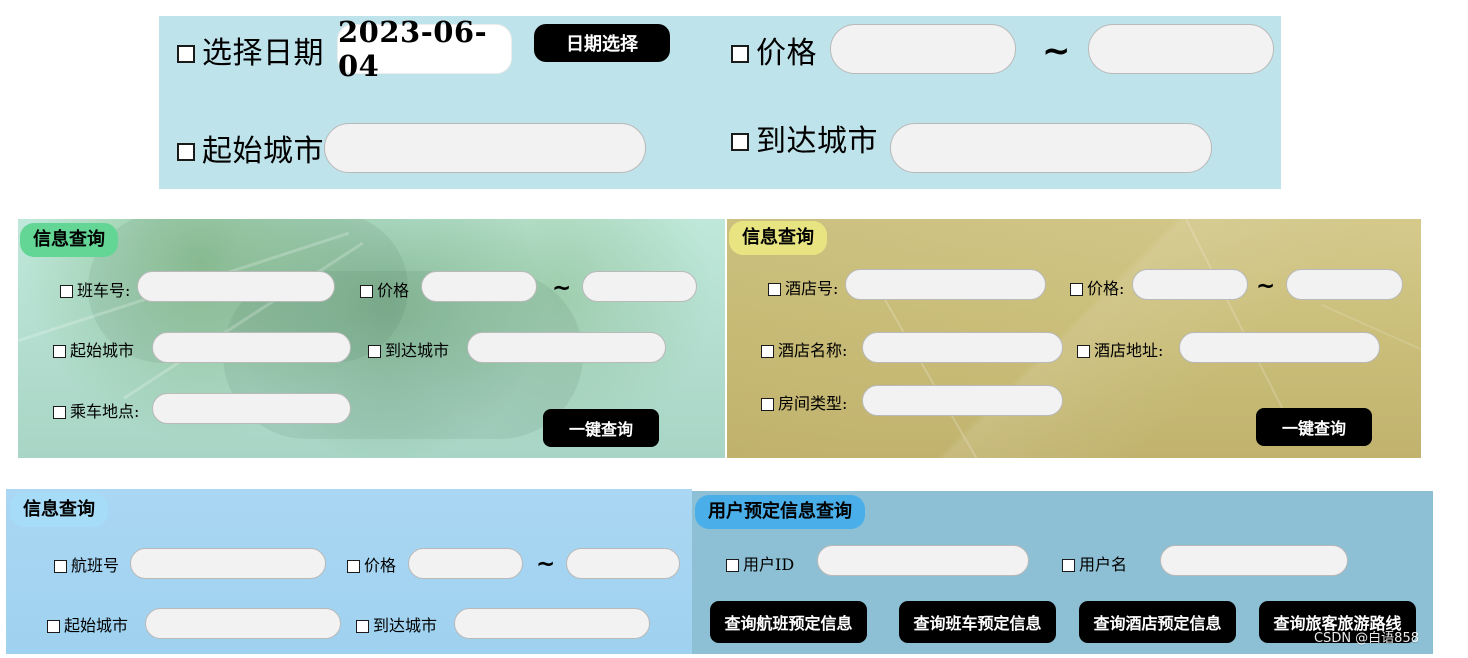 The width and height of the screenshot is (1468, 658). What do you see at coordinates (962, 347) in the screenshot?
I see `hotel-name-input` at bounding box center [962, 347].